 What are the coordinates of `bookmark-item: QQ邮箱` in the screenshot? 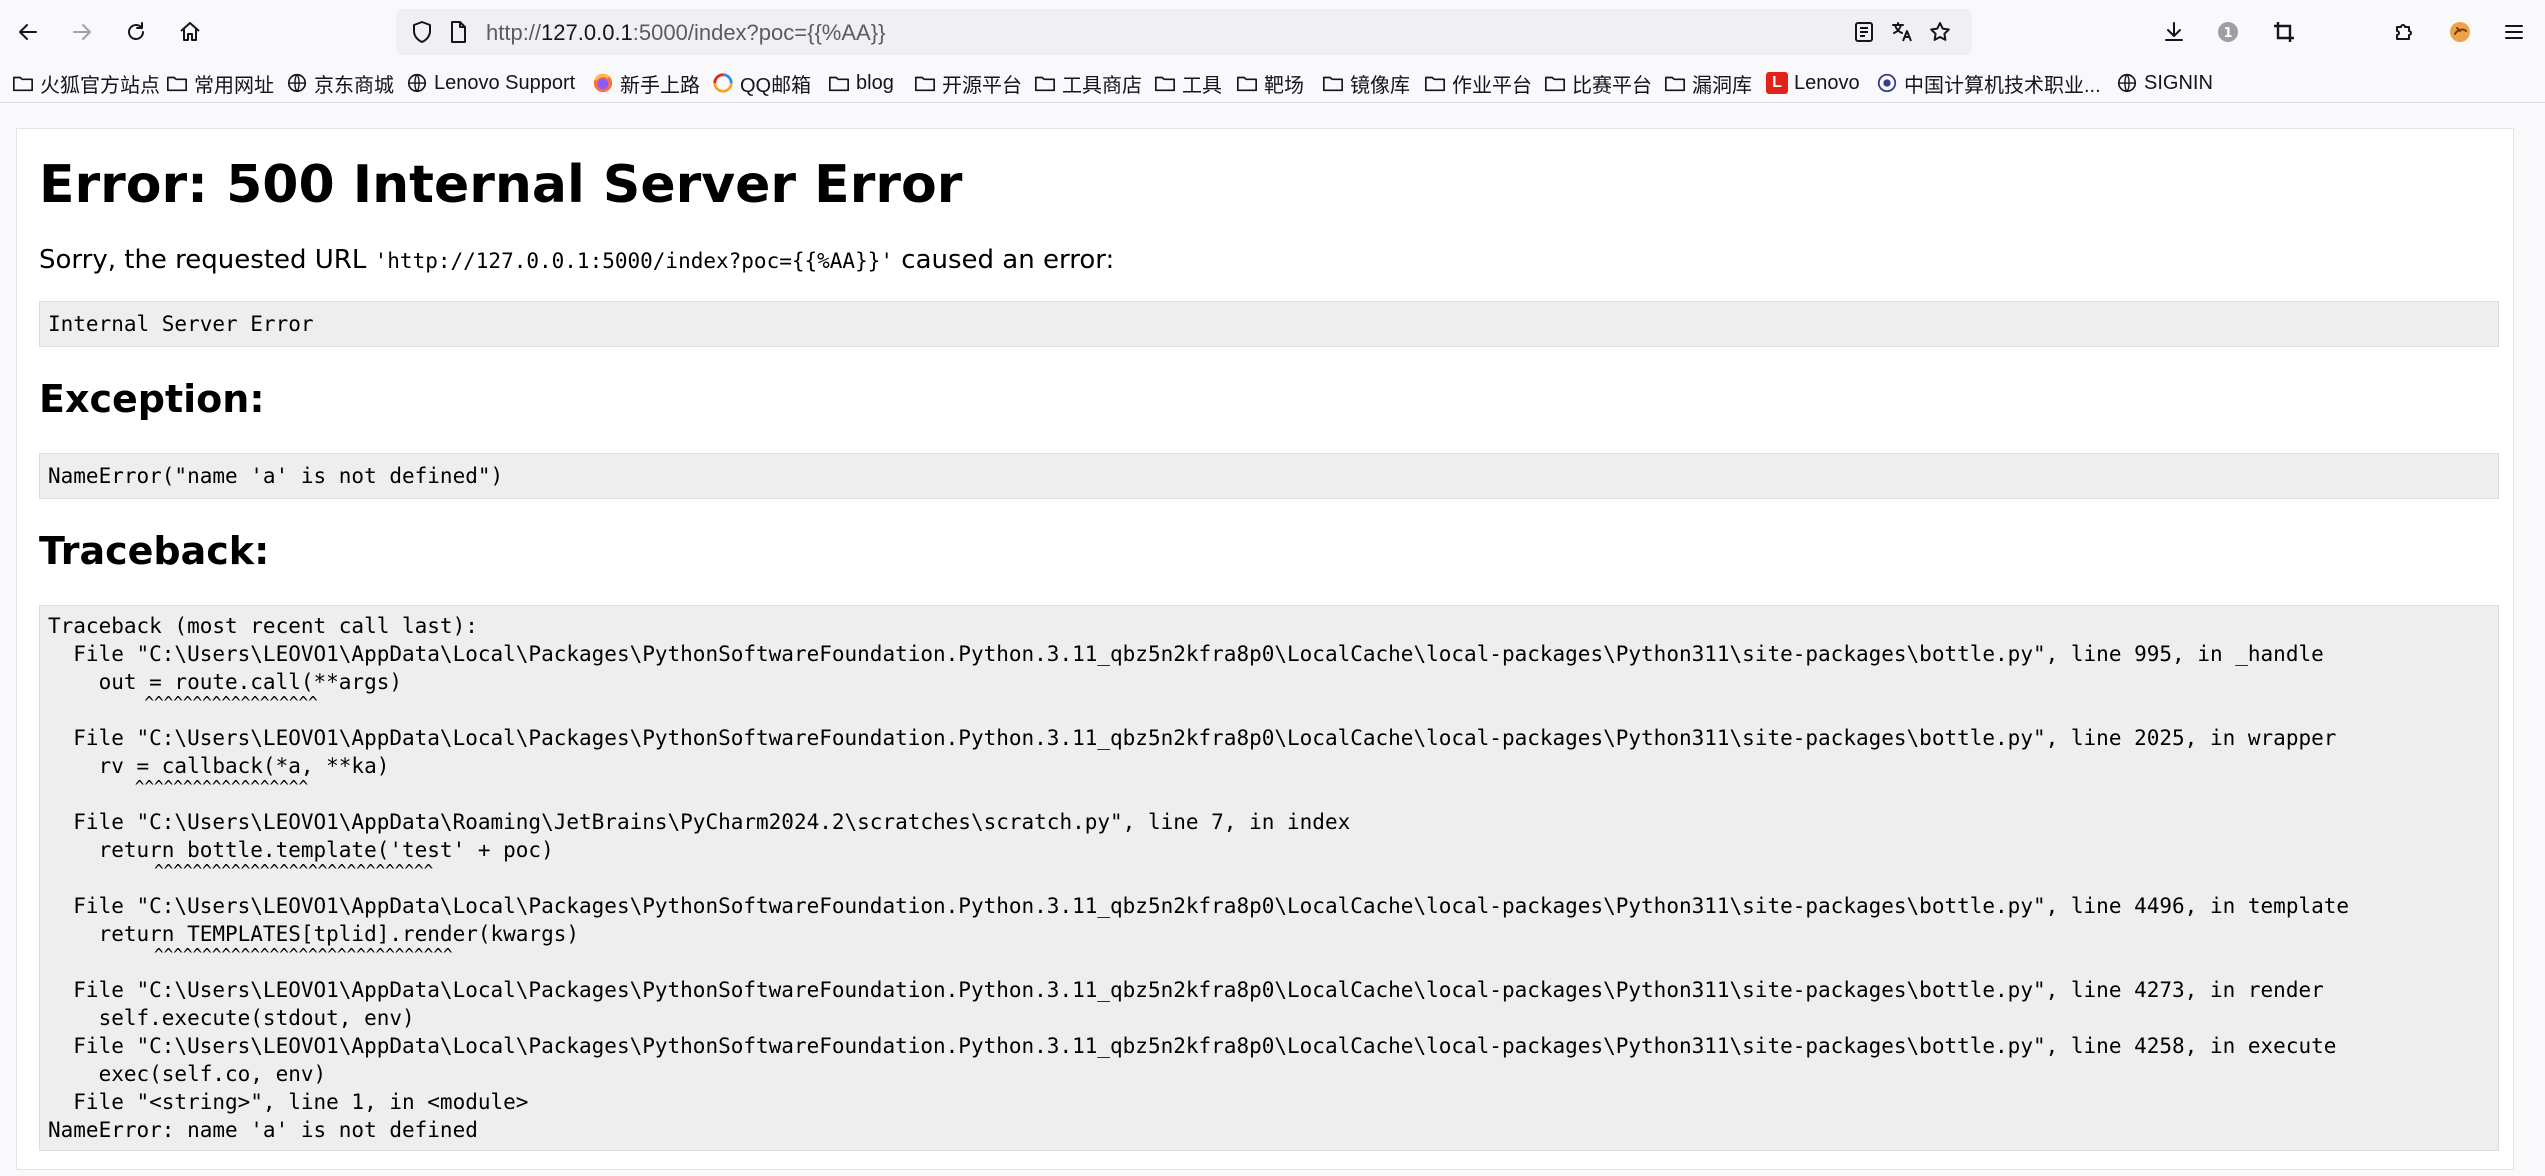 It's located at (761, 83).